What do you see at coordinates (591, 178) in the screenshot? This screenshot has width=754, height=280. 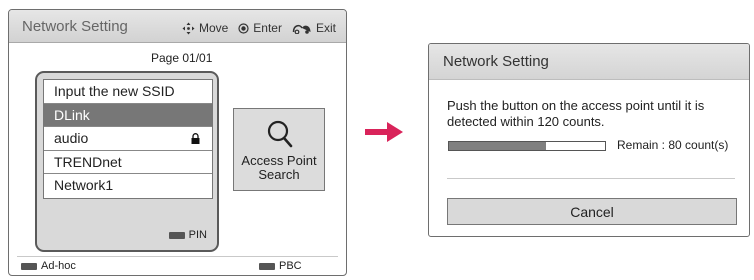 I see `dialog-divider` at bounding box center [591, 178].